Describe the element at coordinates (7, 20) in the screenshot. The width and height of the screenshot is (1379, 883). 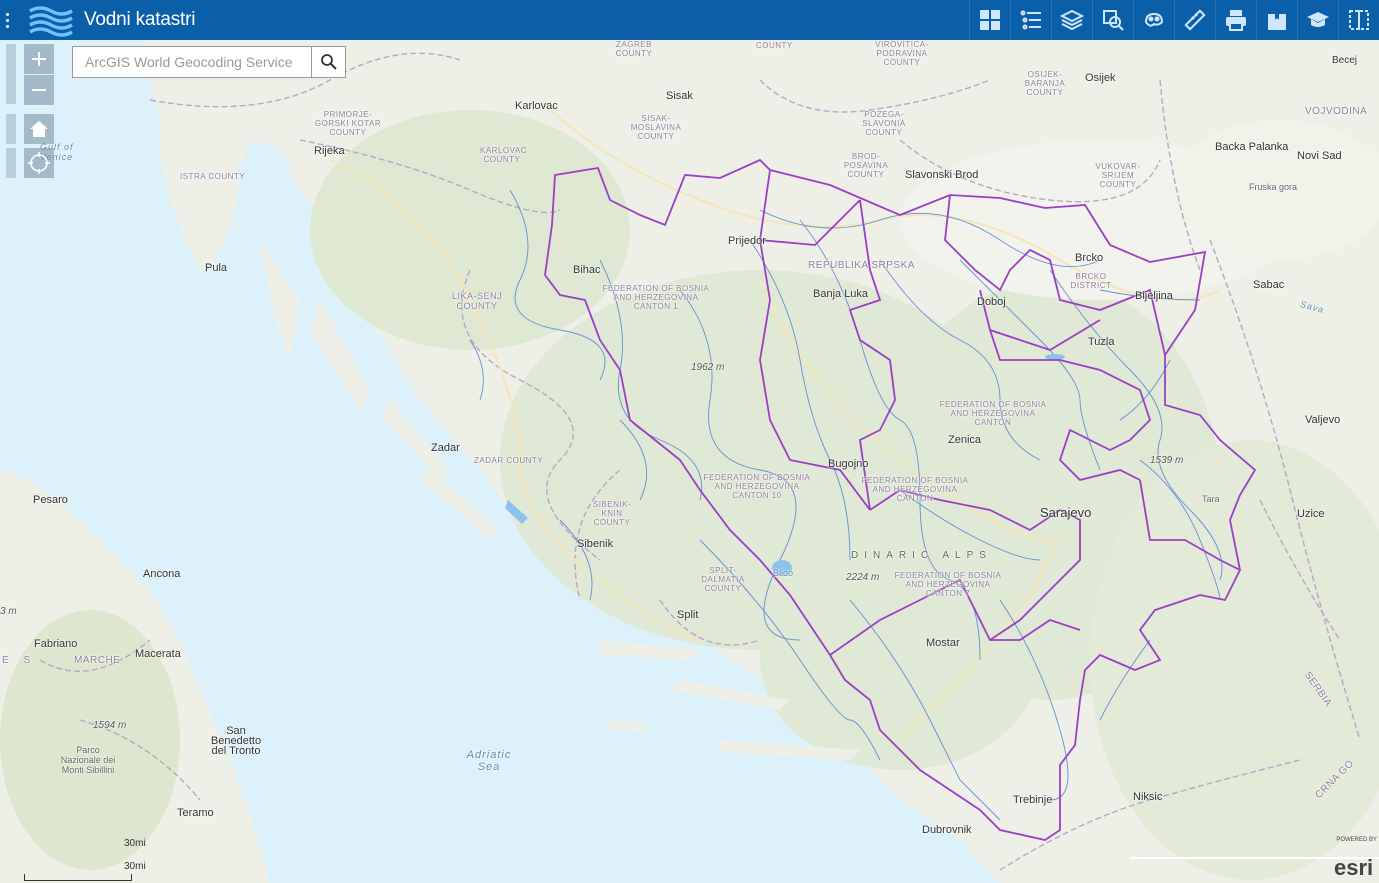
I see `more-menu-icon` at that location.